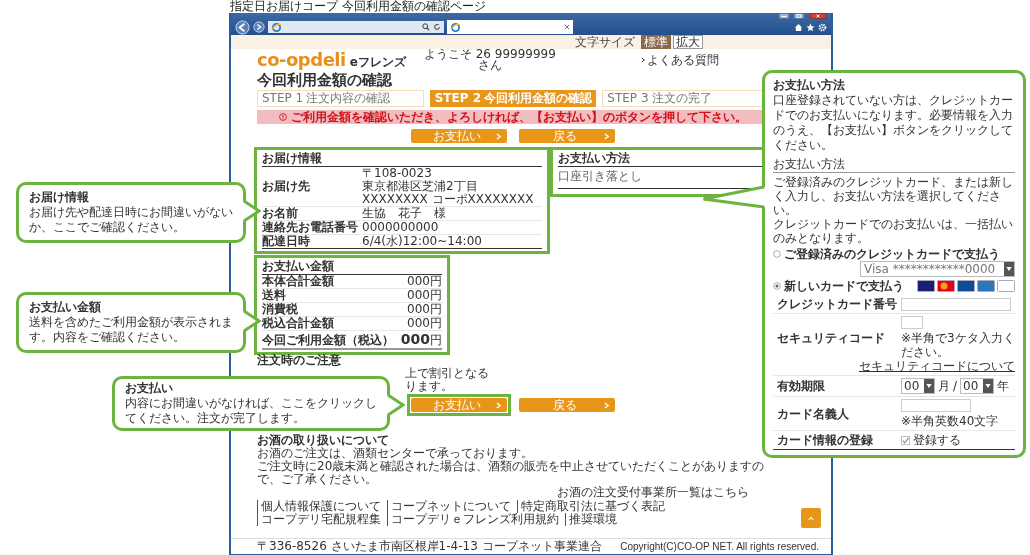 The height and width of the screenshot is (555, 1030). I want to click on callout-title: お支払い, so click(149, 388).